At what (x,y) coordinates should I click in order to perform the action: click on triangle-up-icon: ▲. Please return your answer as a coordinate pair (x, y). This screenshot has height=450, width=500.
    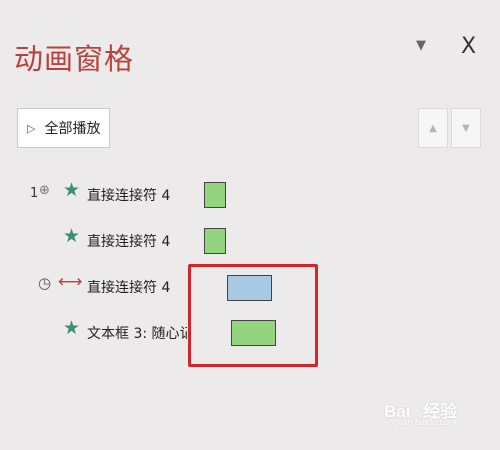
    Looking at the image, I should click on (433, 128).